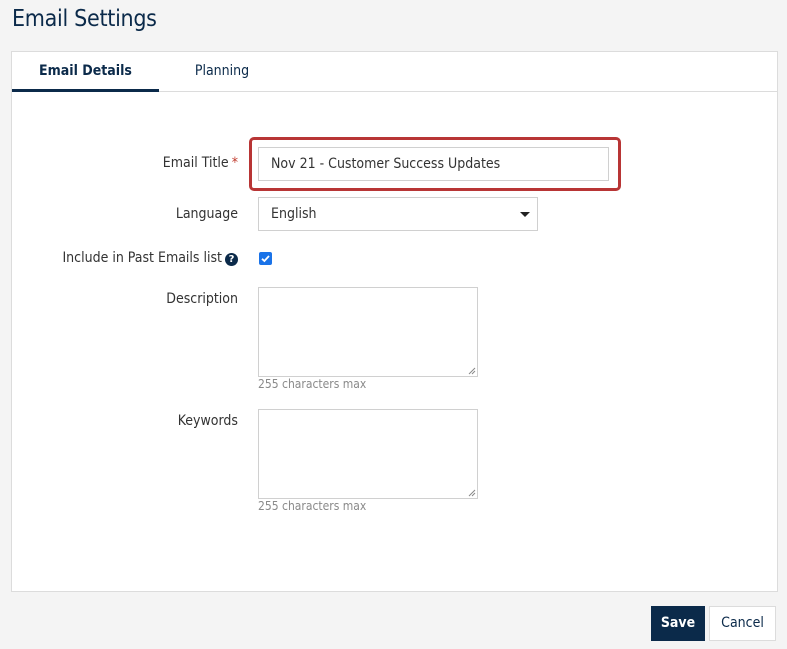 The width and height of the screenshot is (787, 649). I want to click on email-title-label: Email Title *, so click(200, 163).